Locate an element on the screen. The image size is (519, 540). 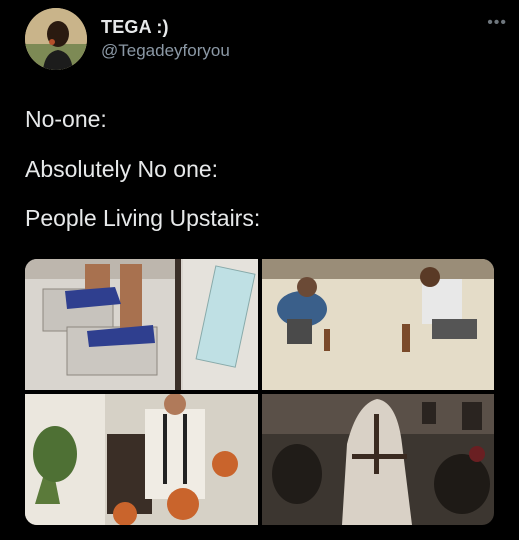
more-horizontal-icon: ••• is located at coordinates (497, 23).